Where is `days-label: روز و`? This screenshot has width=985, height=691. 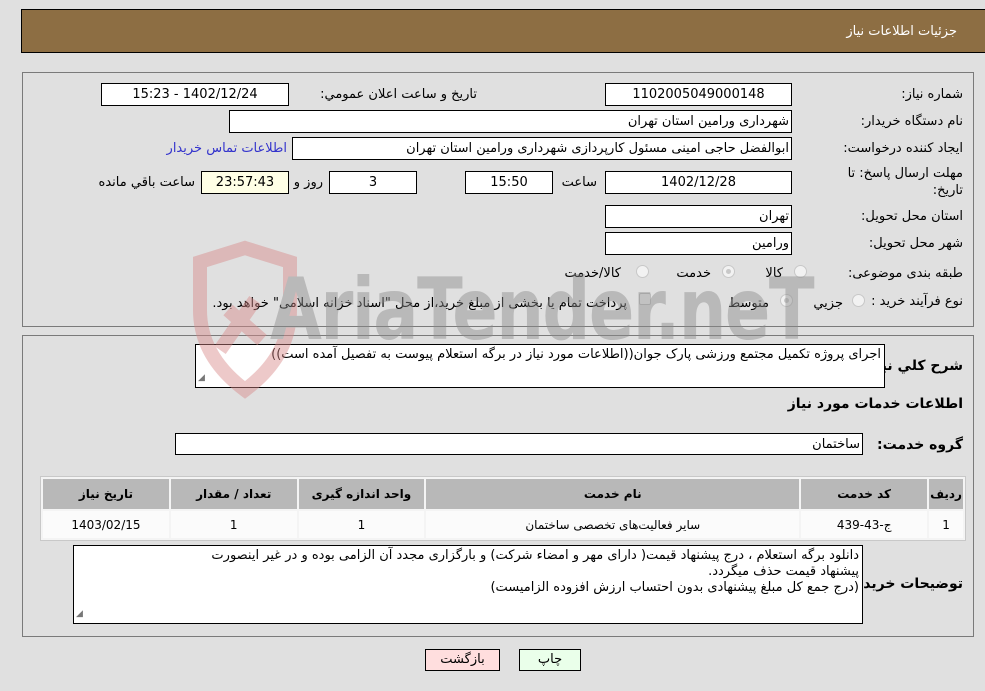 days-label: روز و is located at coordinates (308, 182).